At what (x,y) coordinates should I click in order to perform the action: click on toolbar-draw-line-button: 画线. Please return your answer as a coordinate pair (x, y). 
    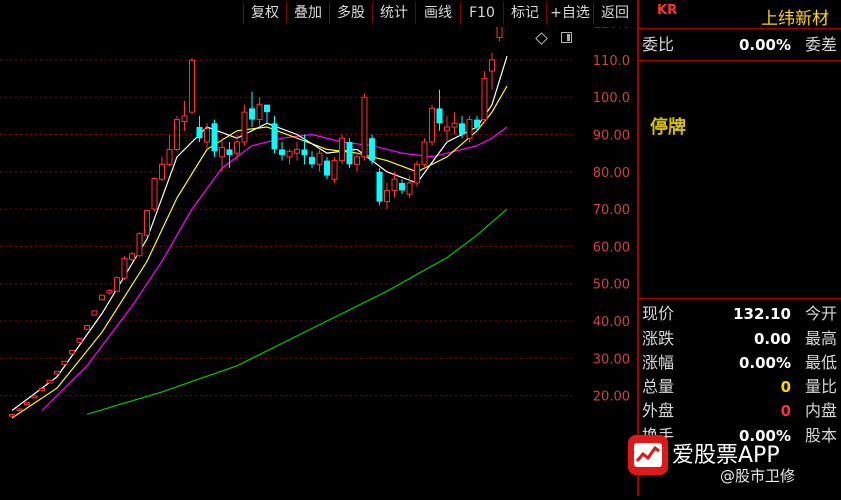
    Looking at the image, I should click on (437, 13).